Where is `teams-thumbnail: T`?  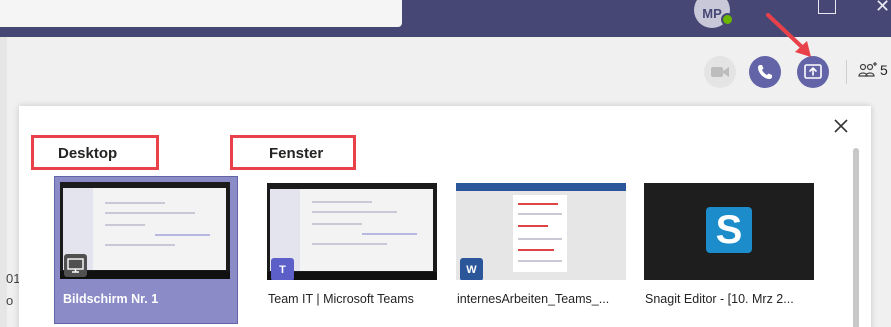
teams-thumbnail: T is located at coordinates (352, 231).